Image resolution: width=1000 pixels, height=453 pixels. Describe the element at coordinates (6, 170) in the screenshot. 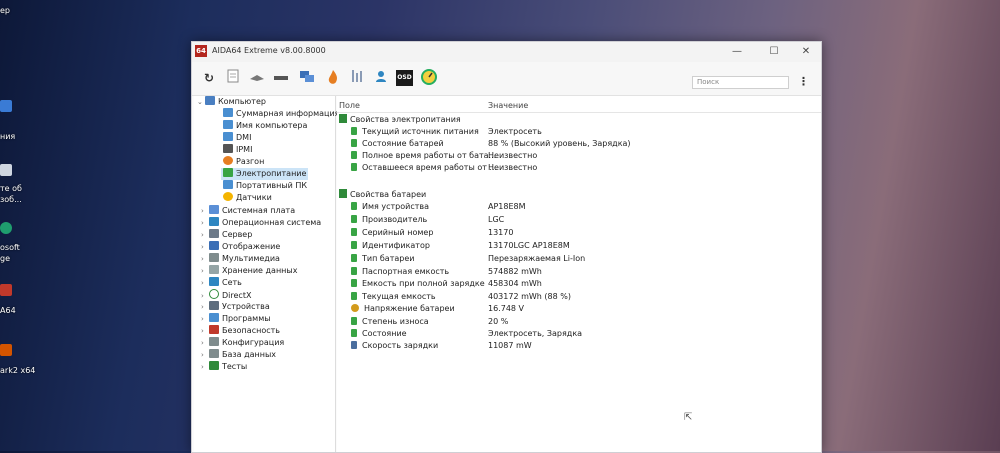

I see `desktop-file-icon` at that location.